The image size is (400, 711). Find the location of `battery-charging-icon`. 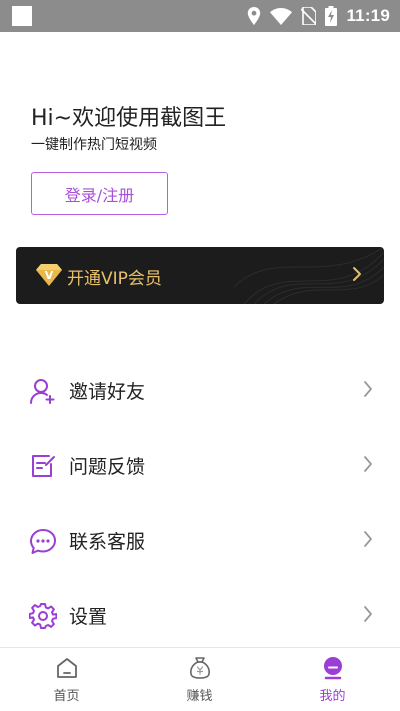

battery-charging-icon is located at coordinates (331, 16).